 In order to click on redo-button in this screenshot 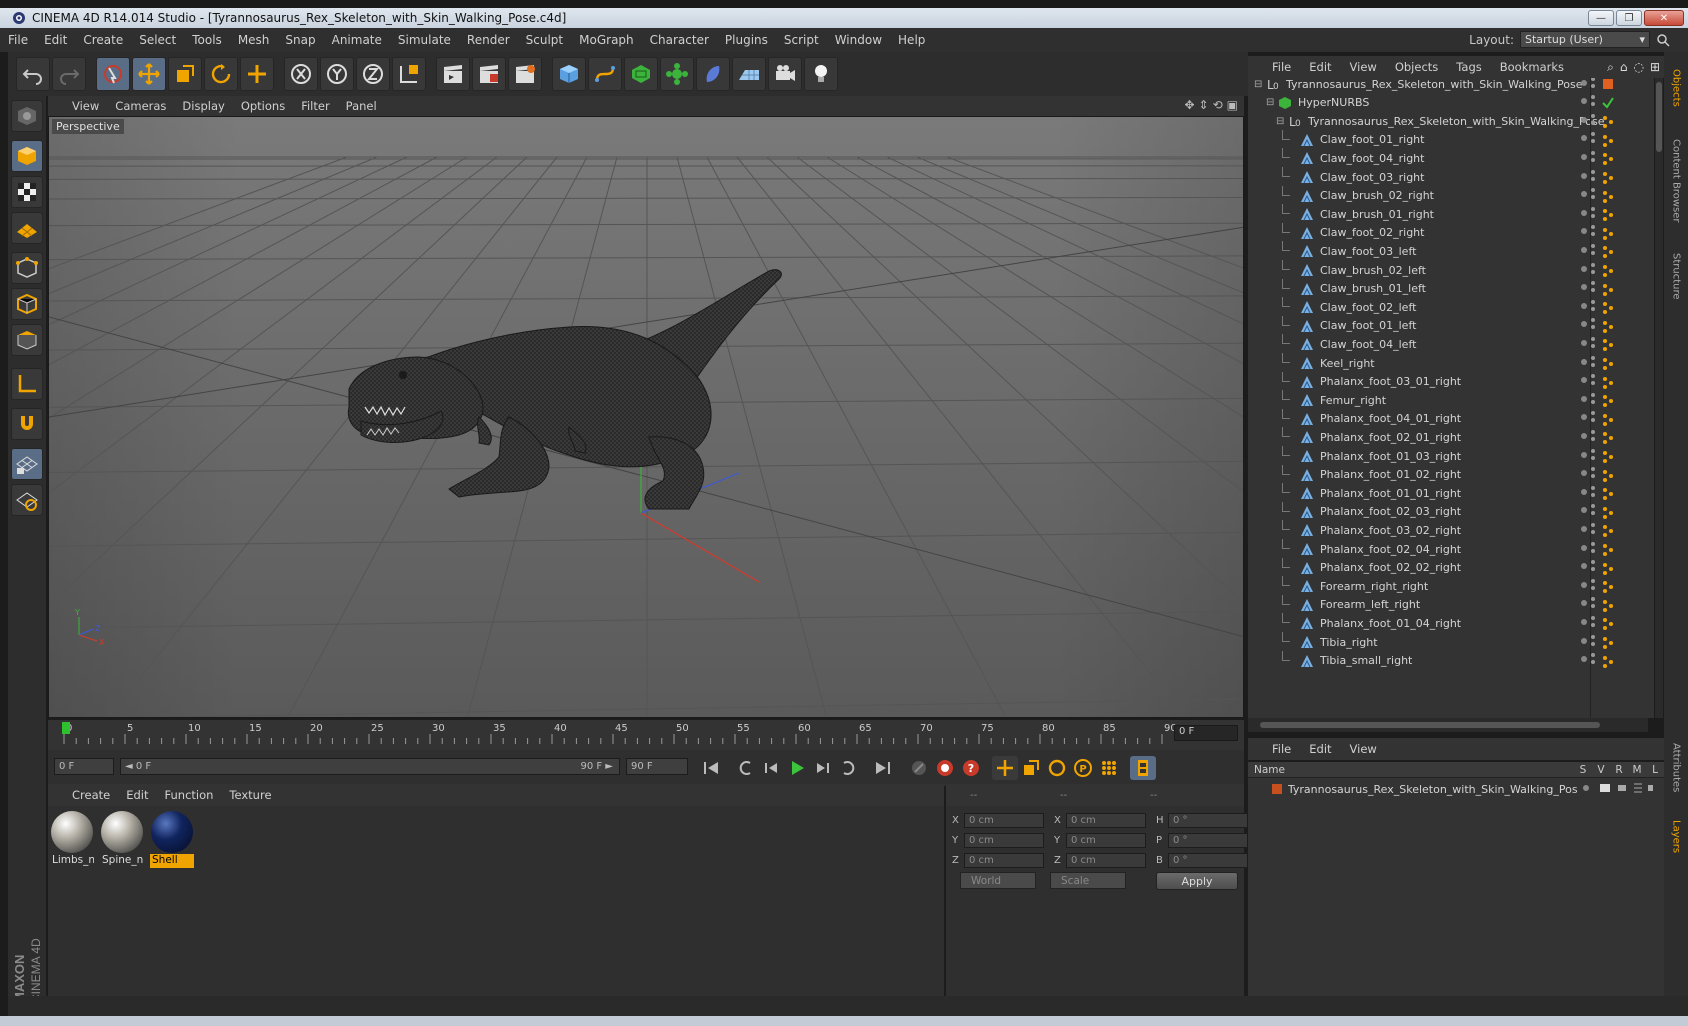, I will do `click(69, 74)`.